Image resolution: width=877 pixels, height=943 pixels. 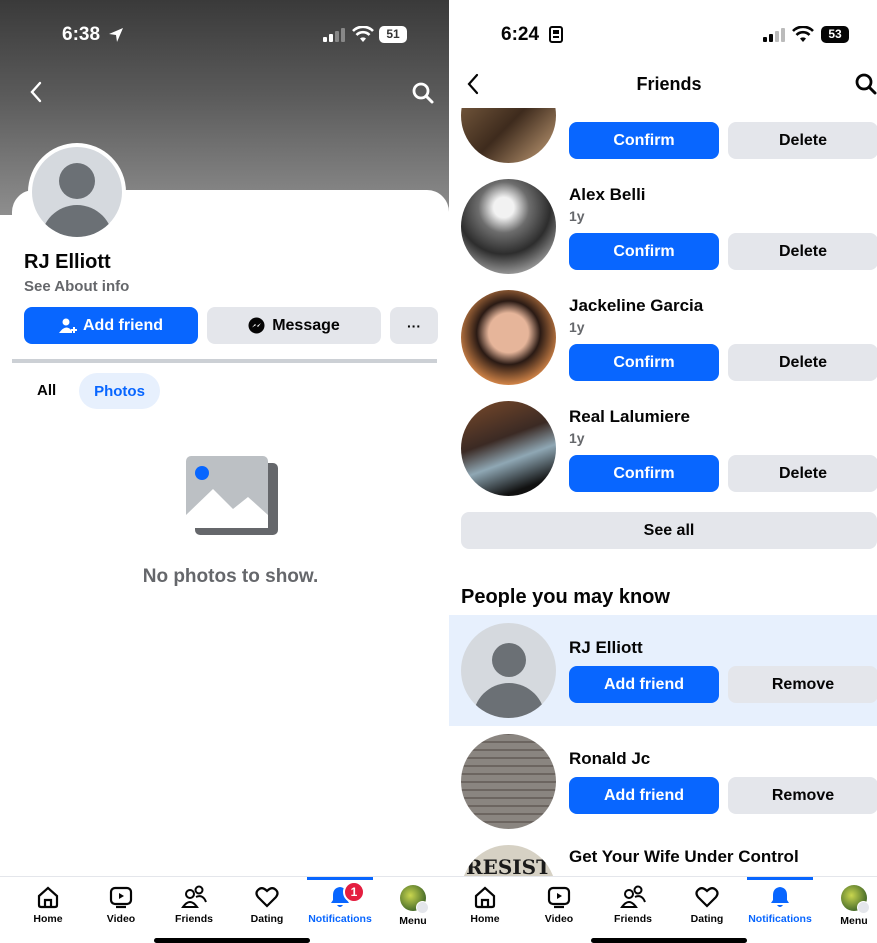 I want to click on home-icon, so click(x=48, y=897).